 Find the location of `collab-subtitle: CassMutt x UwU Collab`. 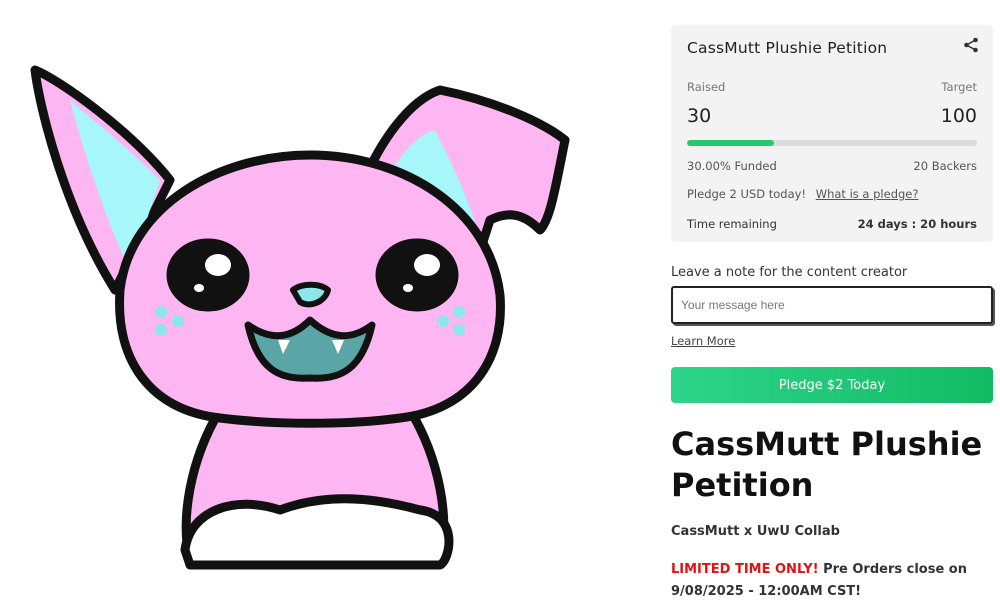

collab-subtitle: CassMutt x UwU Collab is located at coordinates (755, 531).